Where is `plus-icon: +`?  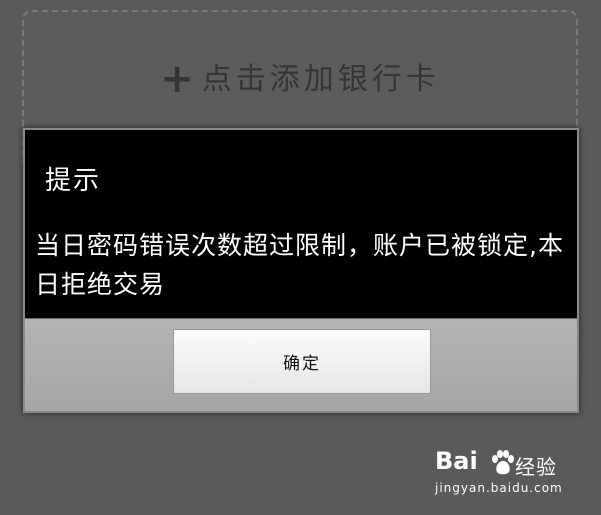
plus-icon: + is located at coordinates (179, 79).